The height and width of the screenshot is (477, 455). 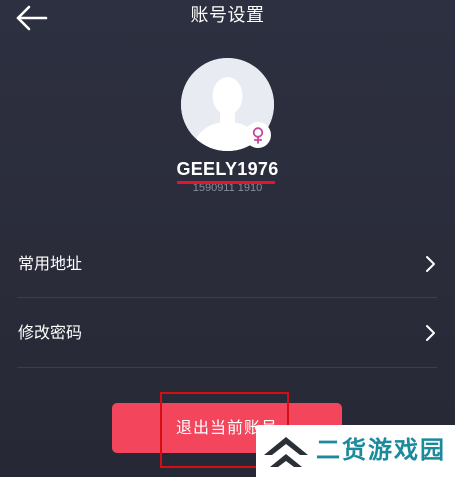 What do you see at coordinates (50, 263) in the screenshot?
I see `menu-item-label: 常用地址` at bounding box center [50, 263].